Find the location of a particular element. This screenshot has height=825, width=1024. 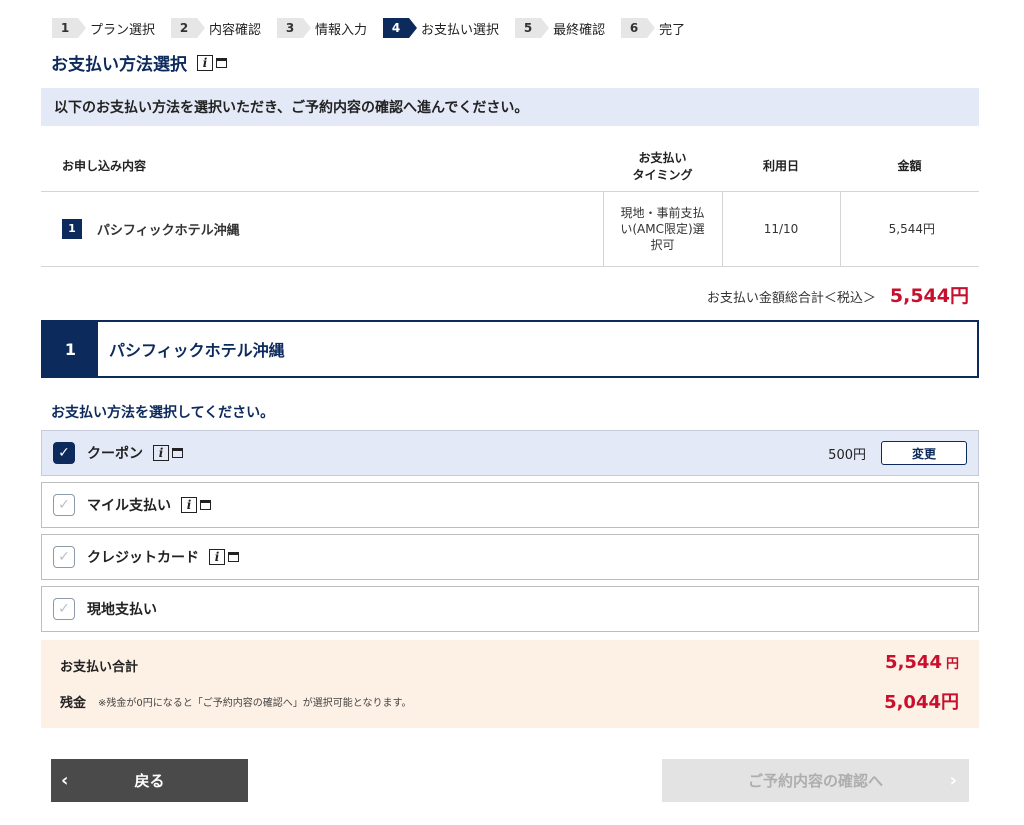

step-6: 6 完了 is located at coordinates (653, 28).